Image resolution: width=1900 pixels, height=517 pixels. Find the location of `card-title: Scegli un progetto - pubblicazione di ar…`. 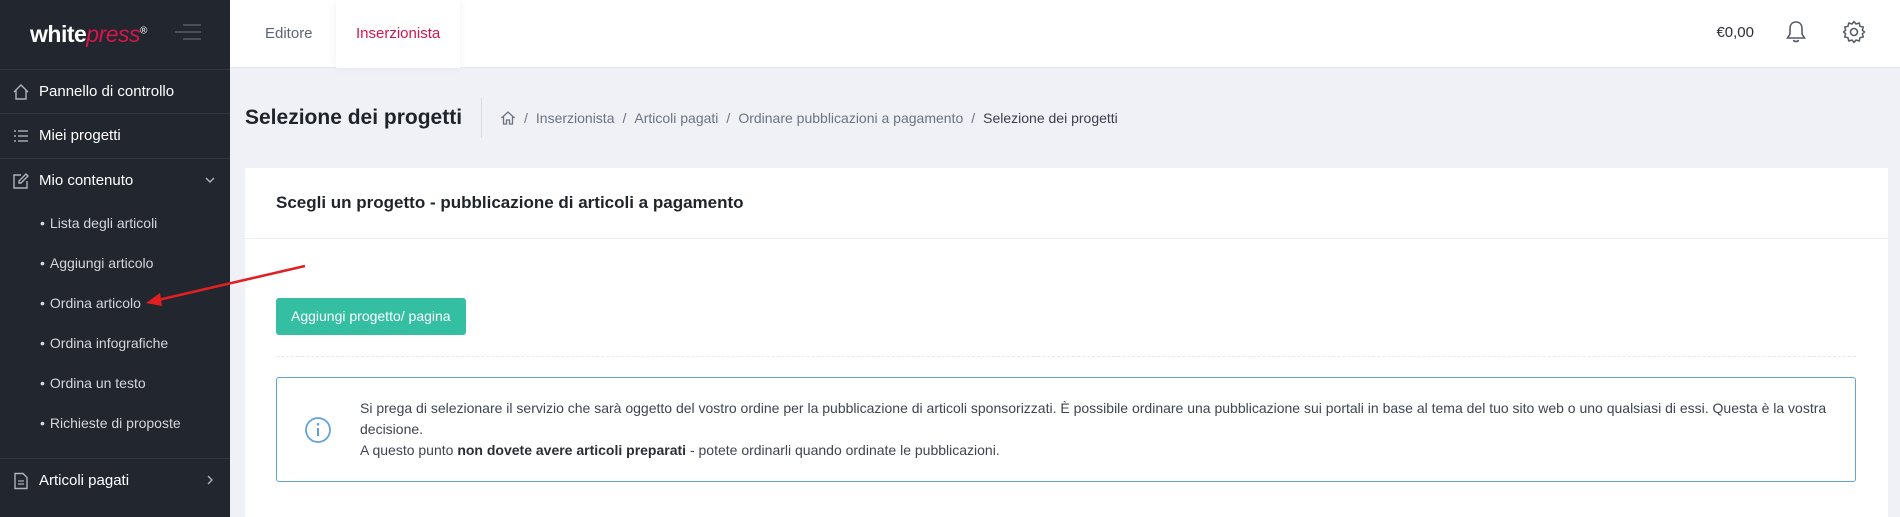

card-title: Scegli un progetto - pubblicazione di ar… is located at coordinates (1066, 203).